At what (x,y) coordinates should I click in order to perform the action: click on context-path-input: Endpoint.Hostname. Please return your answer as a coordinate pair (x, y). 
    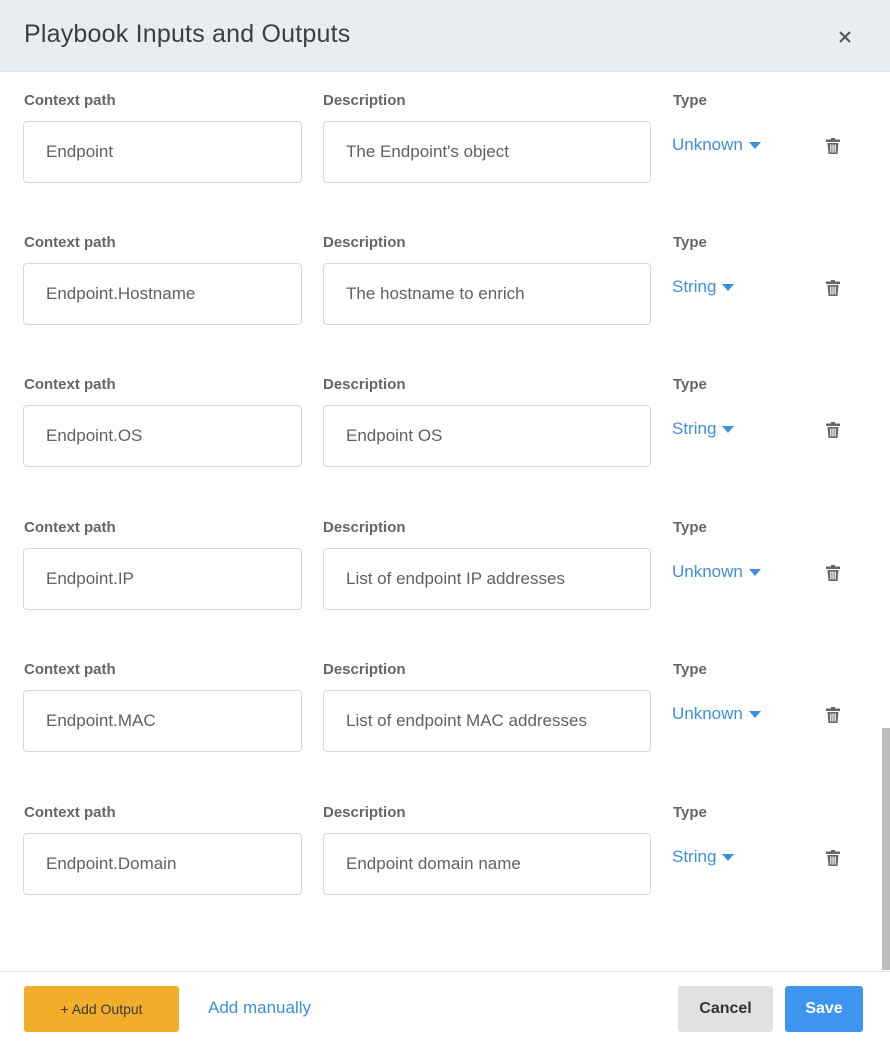
    Looking at the image, I should click on (162, 294).